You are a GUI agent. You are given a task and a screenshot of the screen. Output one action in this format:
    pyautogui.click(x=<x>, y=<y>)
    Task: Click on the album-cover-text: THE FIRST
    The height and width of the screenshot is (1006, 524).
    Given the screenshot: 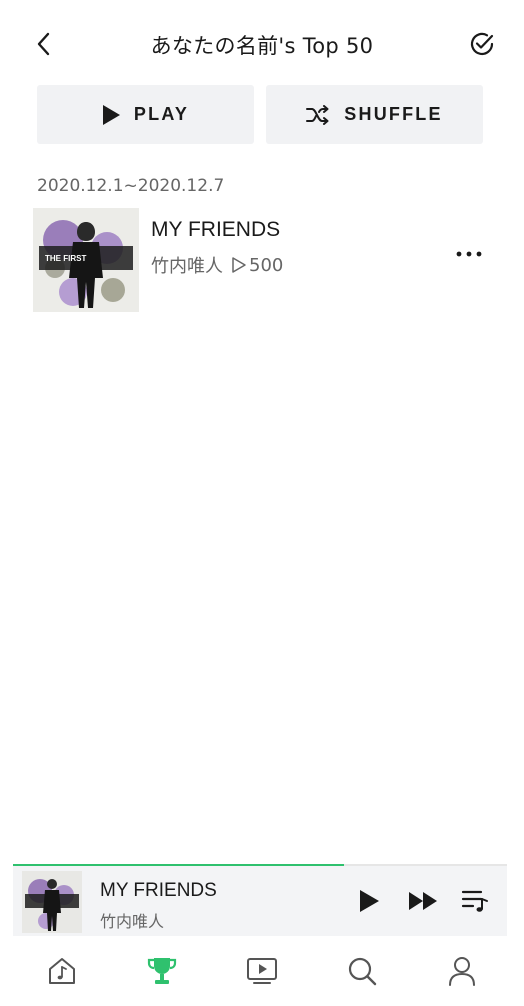 What is the action you would take?
    pyautogui.click(x=65, y=258)
    